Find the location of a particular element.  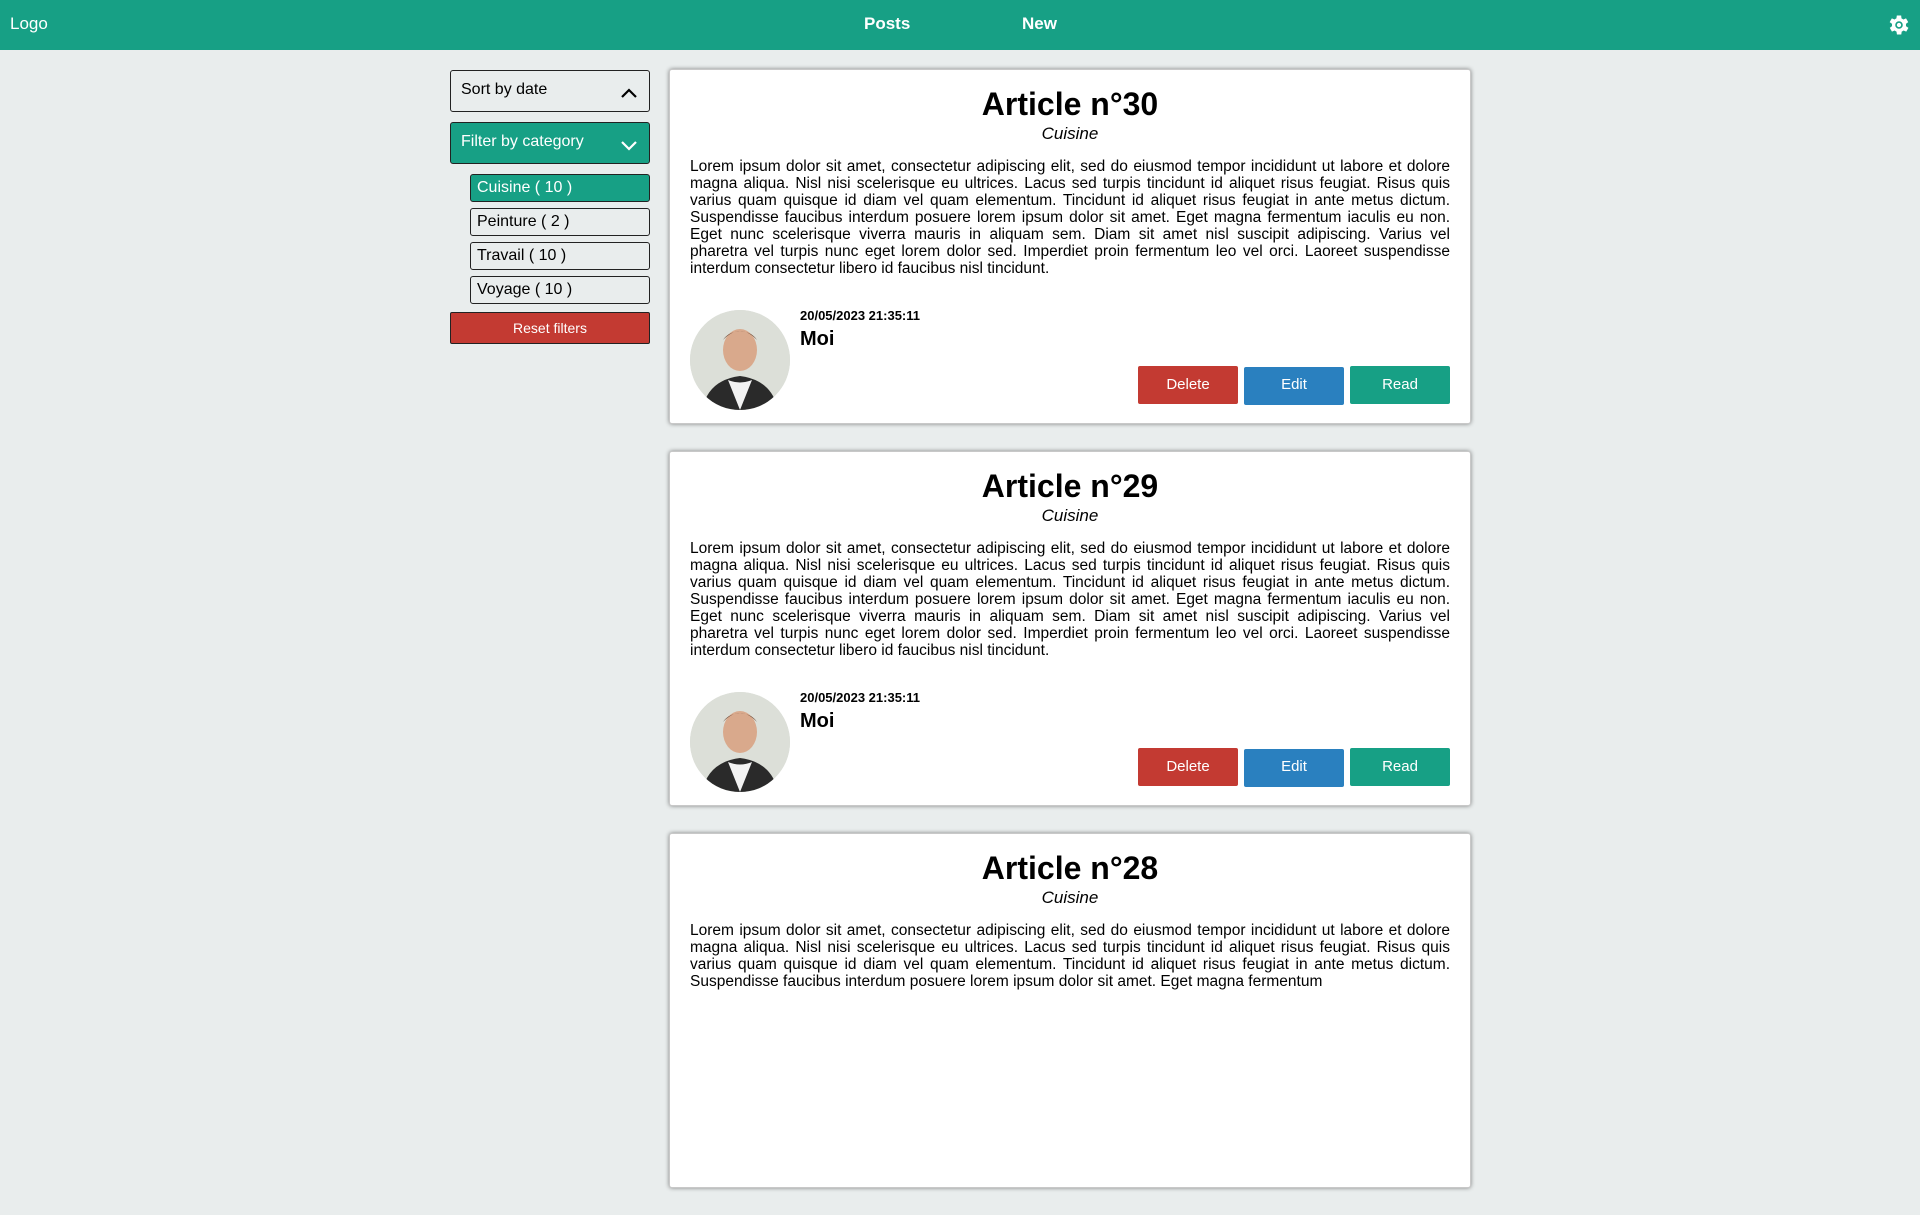

category-travail: Travail ( 10 ) is located at coordinates (560, 256).